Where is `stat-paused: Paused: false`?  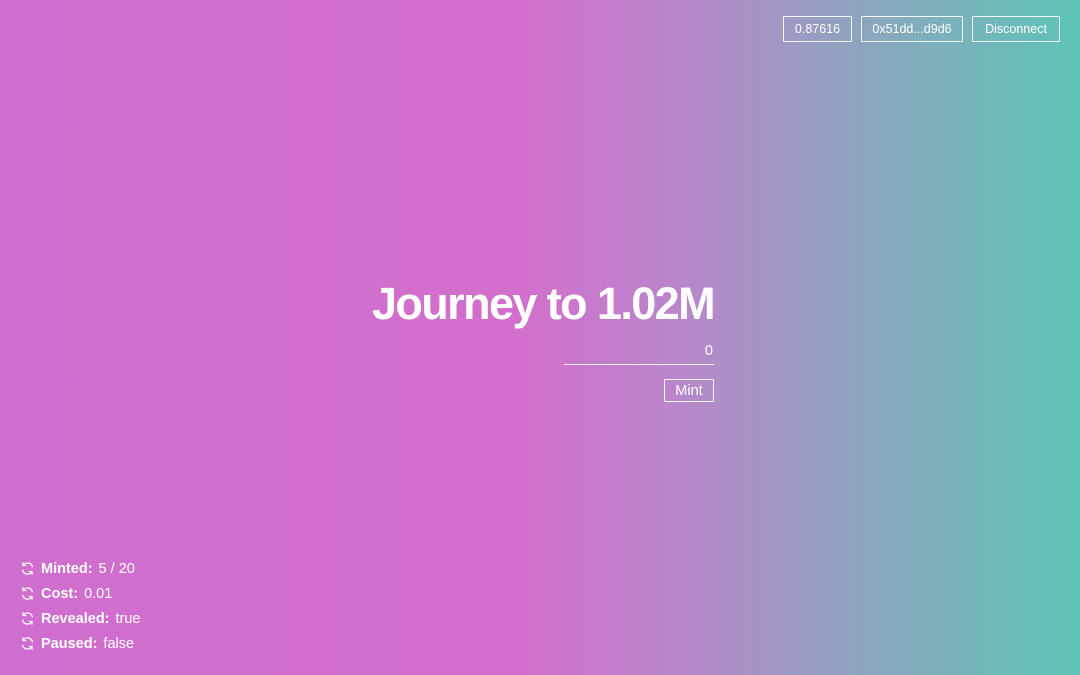 stat-paused: Paused: false is located at coordinates (80, 643).